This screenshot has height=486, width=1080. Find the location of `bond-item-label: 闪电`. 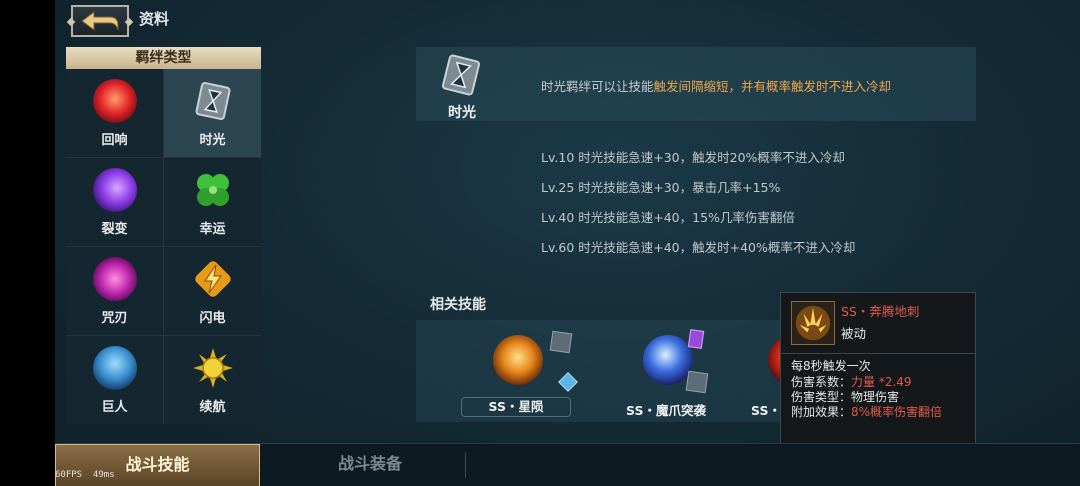

bond-item-label: 闪电 is located at coordinates (212, 318).